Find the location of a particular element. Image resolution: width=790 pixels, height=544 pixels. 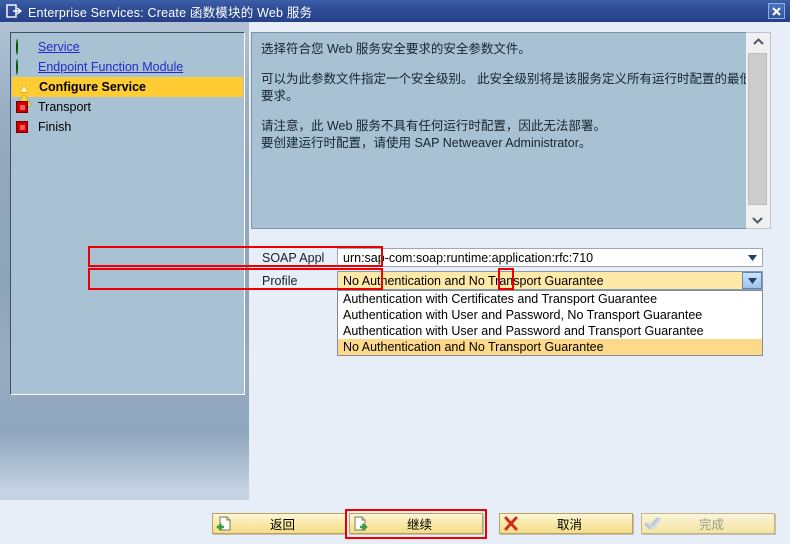

description-paragraph: 选择符合您 Web 服务安全要求的安全参数文件。 is located at coordinates (396, 49).